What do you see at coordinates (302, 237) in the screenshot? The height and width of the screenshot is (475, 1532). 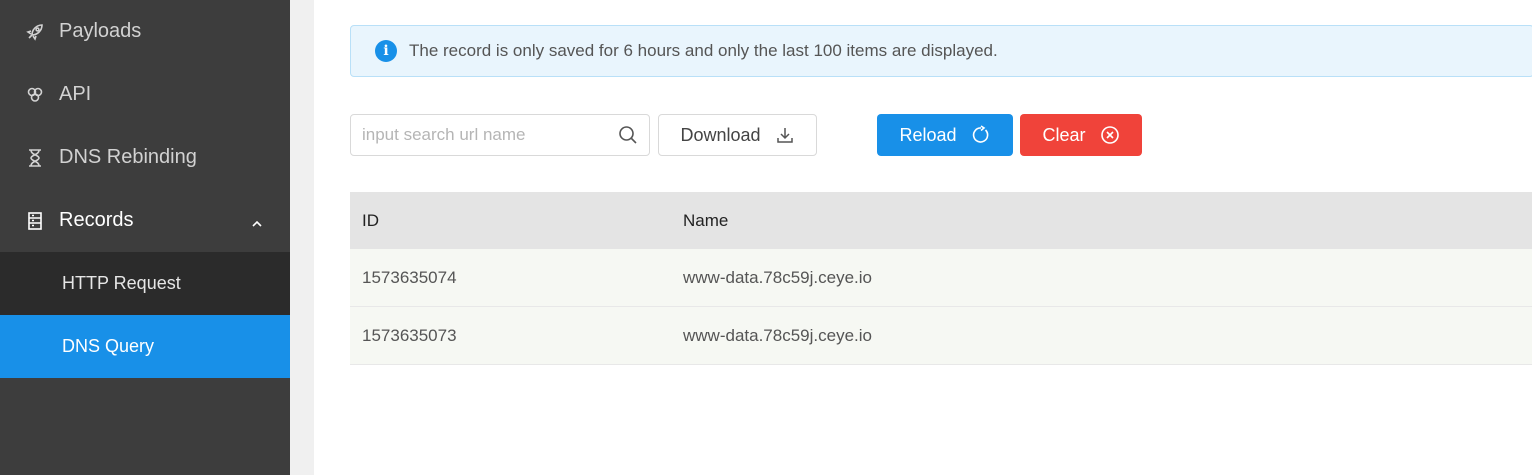 I see `content-gutter` at bounding box center [302, 237].